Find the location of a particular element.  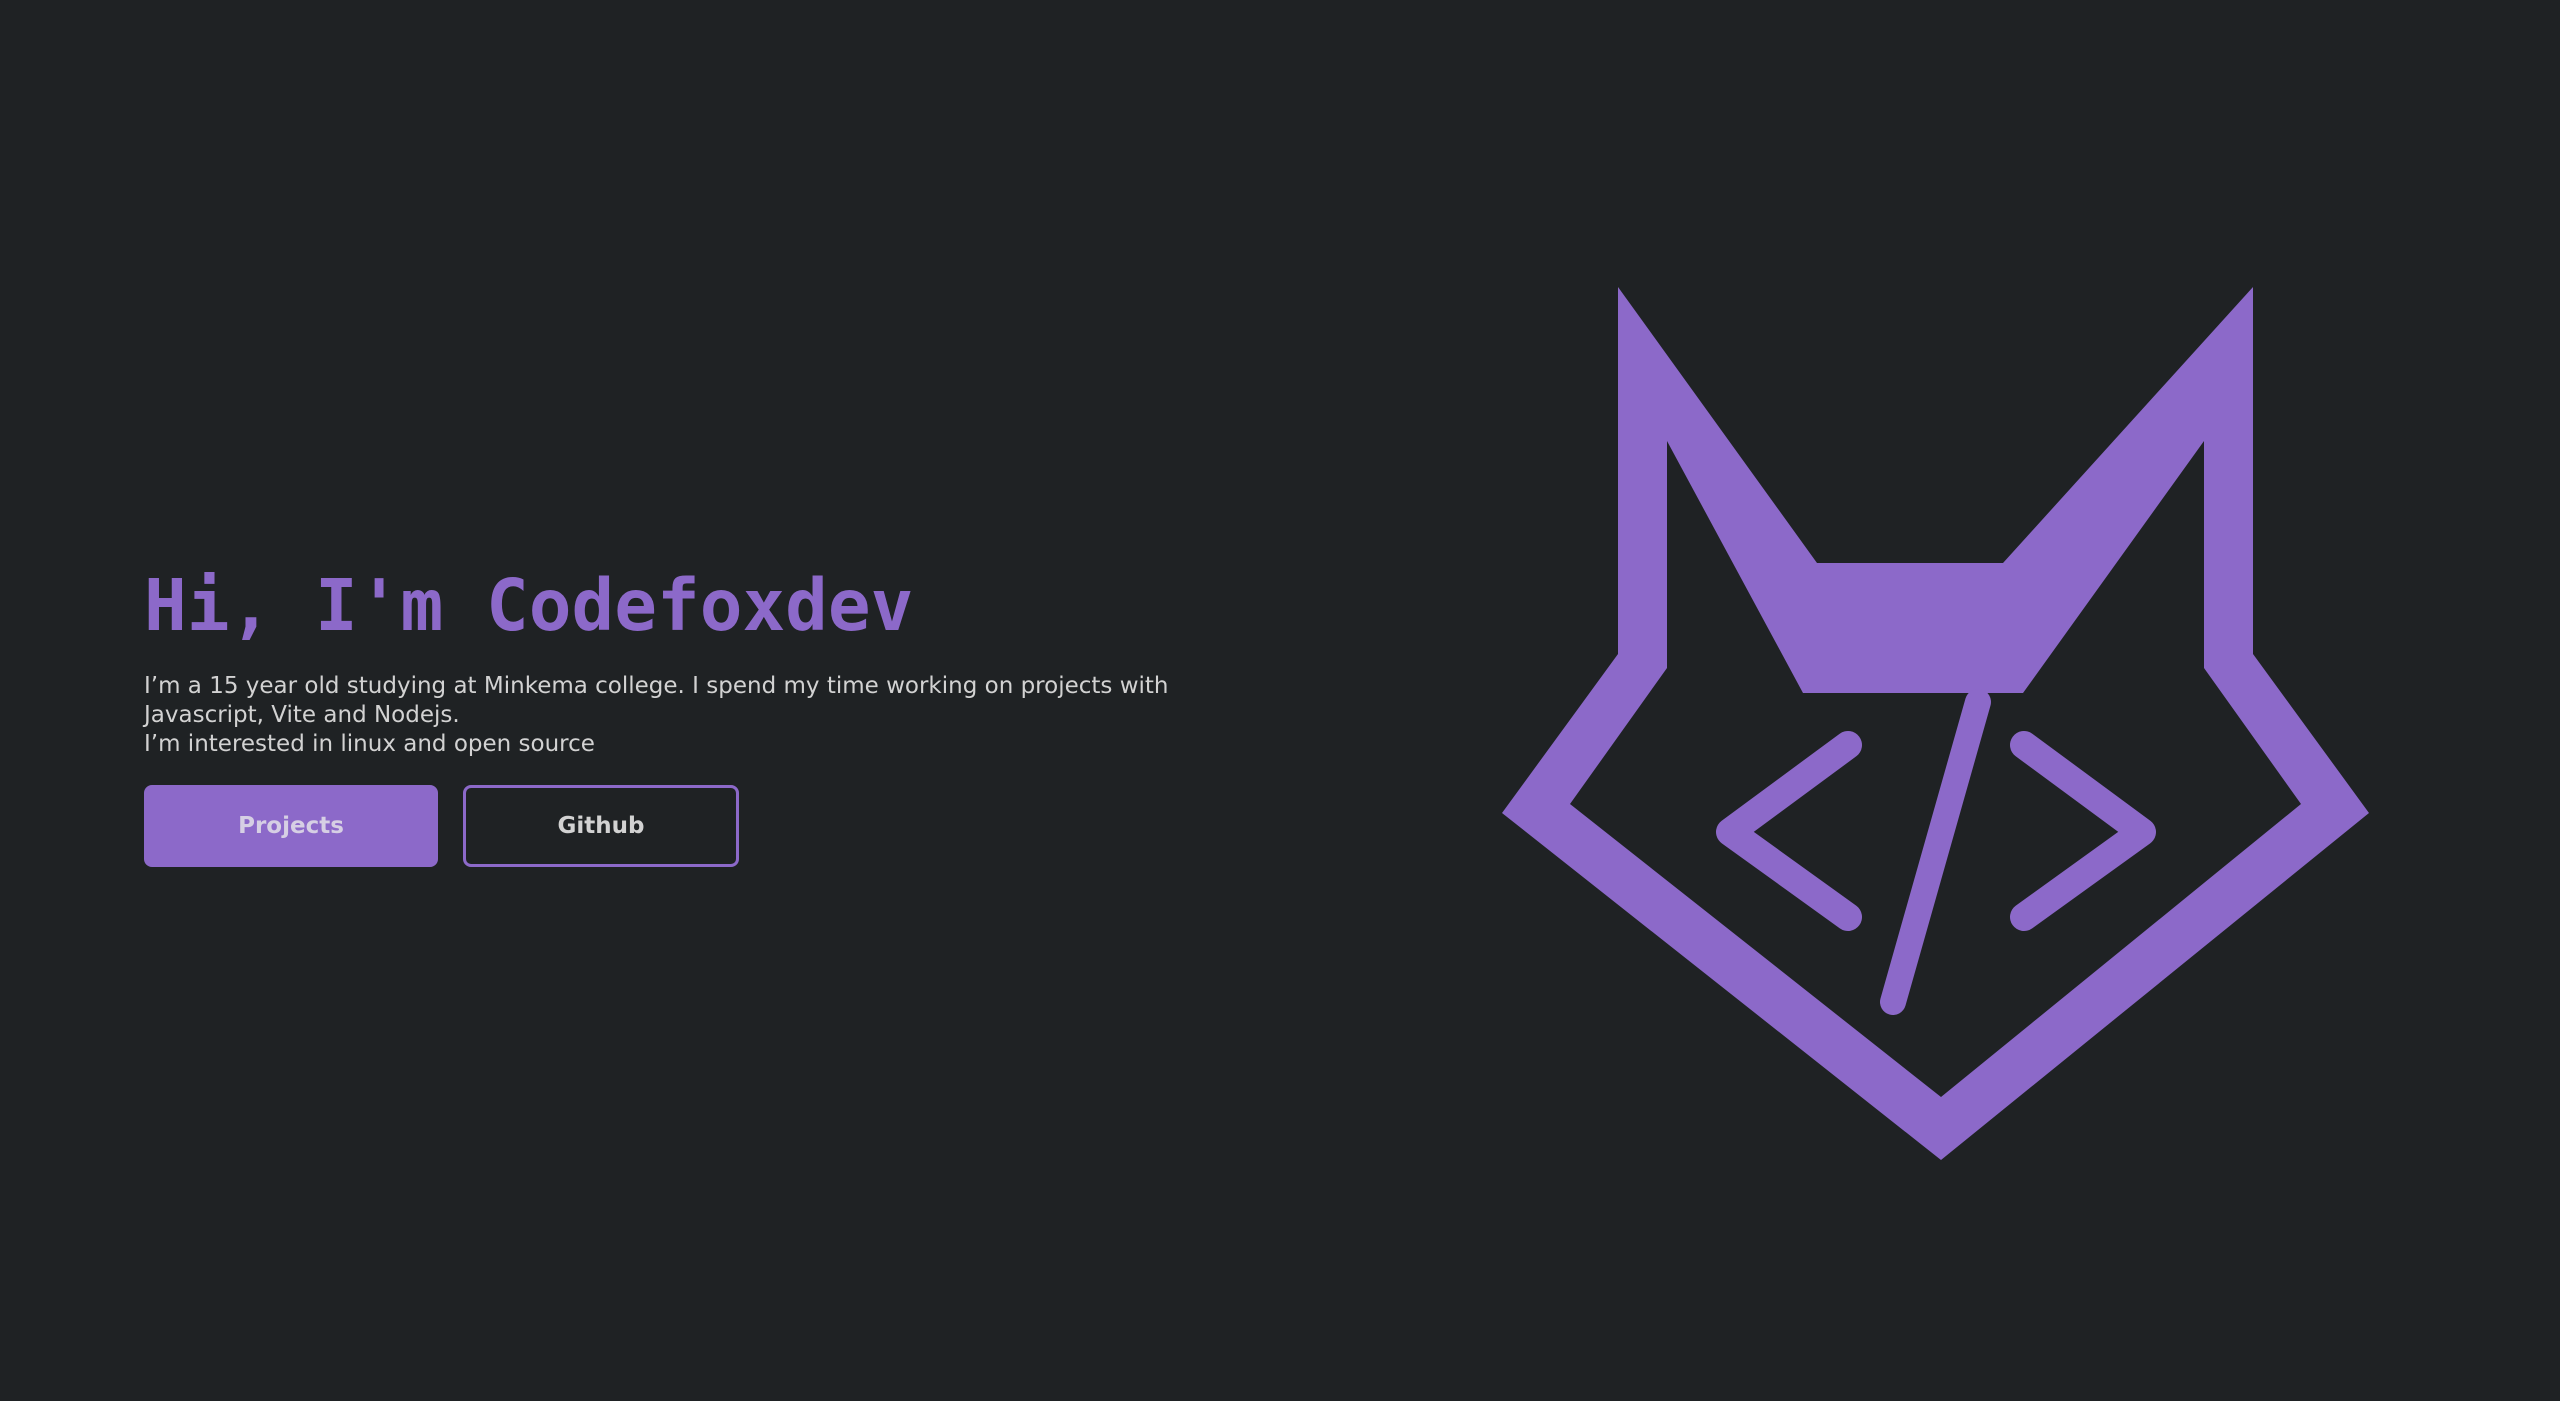

right-chevron is located at coordinates (2083, 831).